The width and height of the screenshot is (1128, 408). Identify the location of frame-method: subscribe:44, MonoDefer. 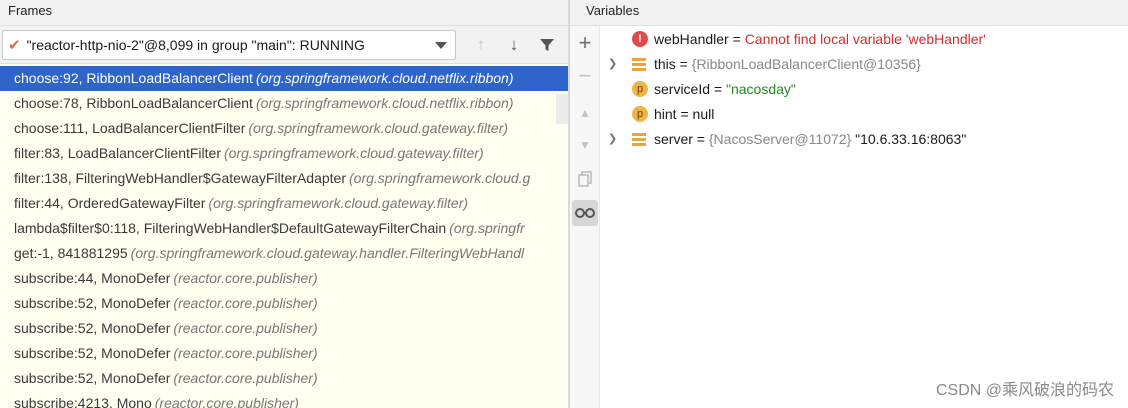
(92, 278).